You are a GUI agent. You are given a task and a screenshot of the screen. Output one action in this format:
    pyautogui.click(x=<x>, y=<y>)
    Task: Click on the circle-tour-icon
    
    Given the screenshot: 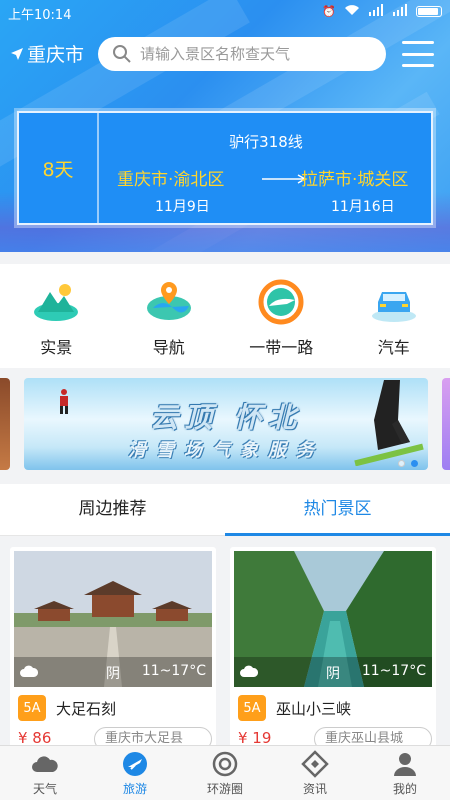 What is the action you would take?
    pyautogui.click(x=225, y=764)
    